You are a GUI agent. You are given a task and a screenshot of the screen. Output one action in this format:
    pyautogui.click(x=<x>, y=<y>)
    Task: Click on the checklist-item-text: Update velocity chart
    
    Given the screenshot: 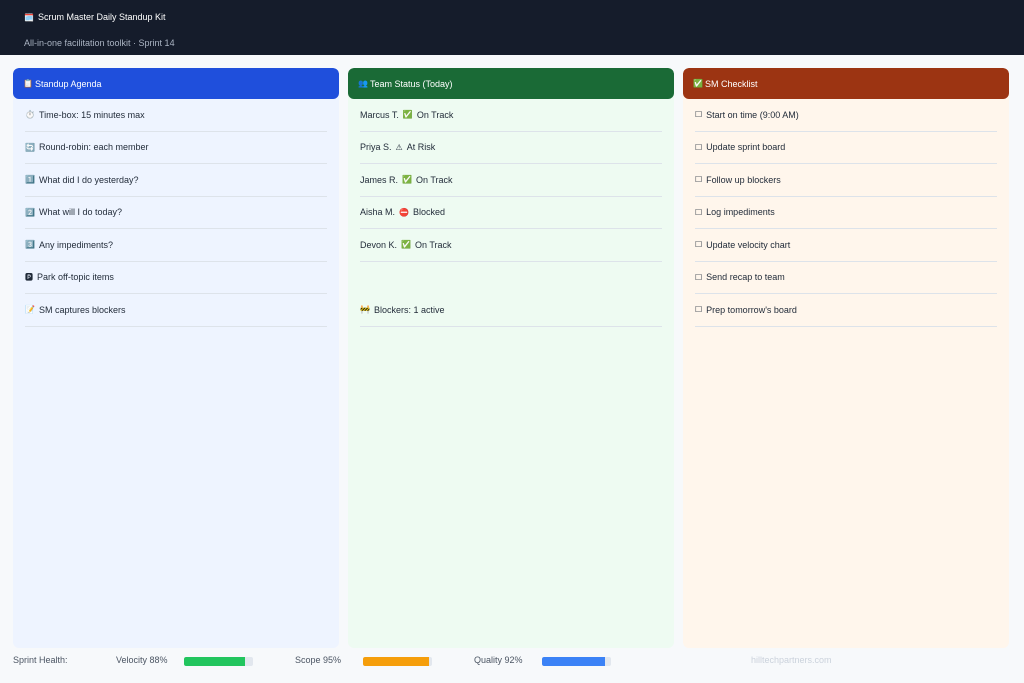 What is the action you would take?
    pyautogui.click(x=748, y=244)
    